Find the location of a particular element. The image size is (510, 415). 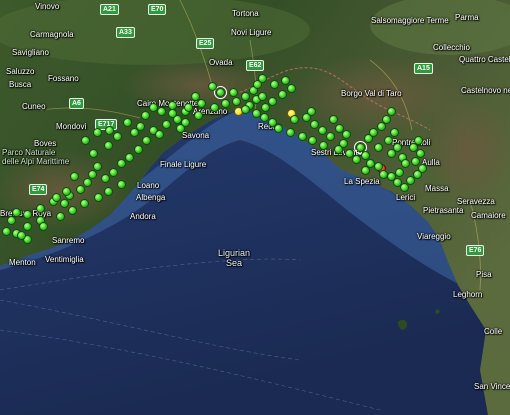

place-label: Massa is located at coordinates (437, 188).